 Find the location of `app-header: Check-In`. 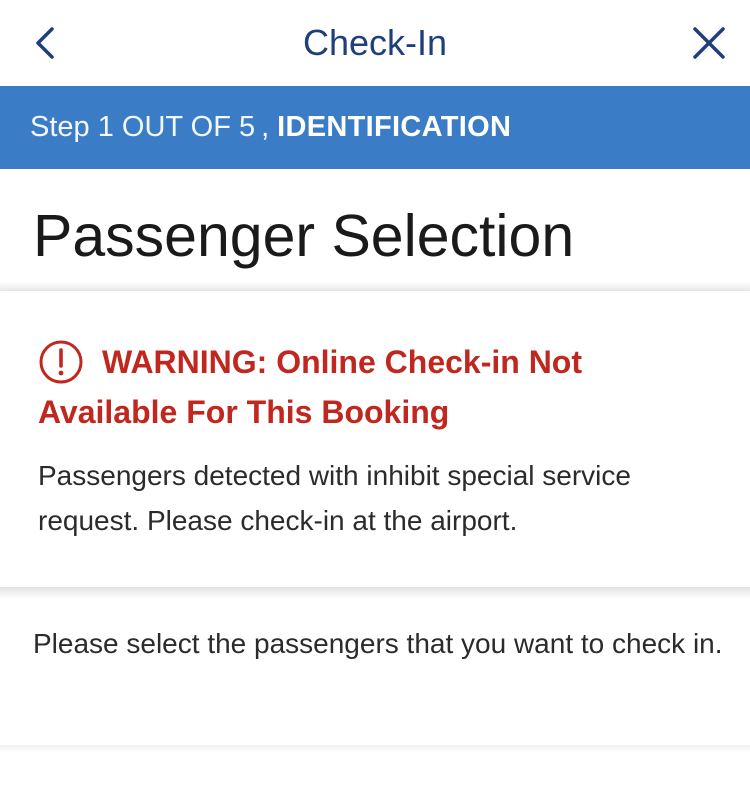

app-header: Check-In is located at coordinates (375, 43).